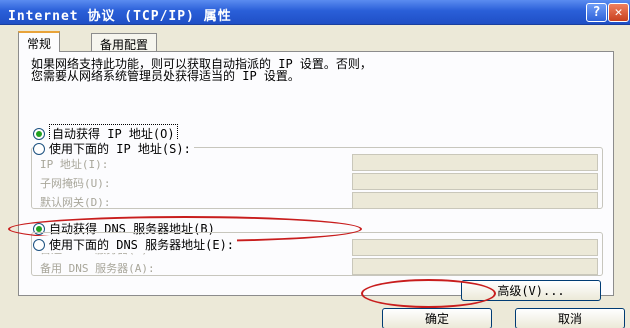  Describe the element at coordinates (97, 268) in the screenshot. I see `alternate-dns-label: 备用 DNS 服务器(A):` at that location.